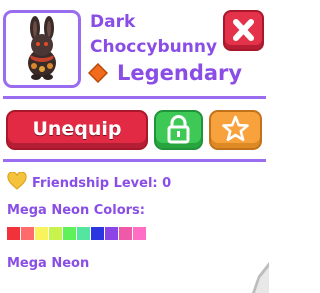  I want to click on close-button, so click(243, 30).